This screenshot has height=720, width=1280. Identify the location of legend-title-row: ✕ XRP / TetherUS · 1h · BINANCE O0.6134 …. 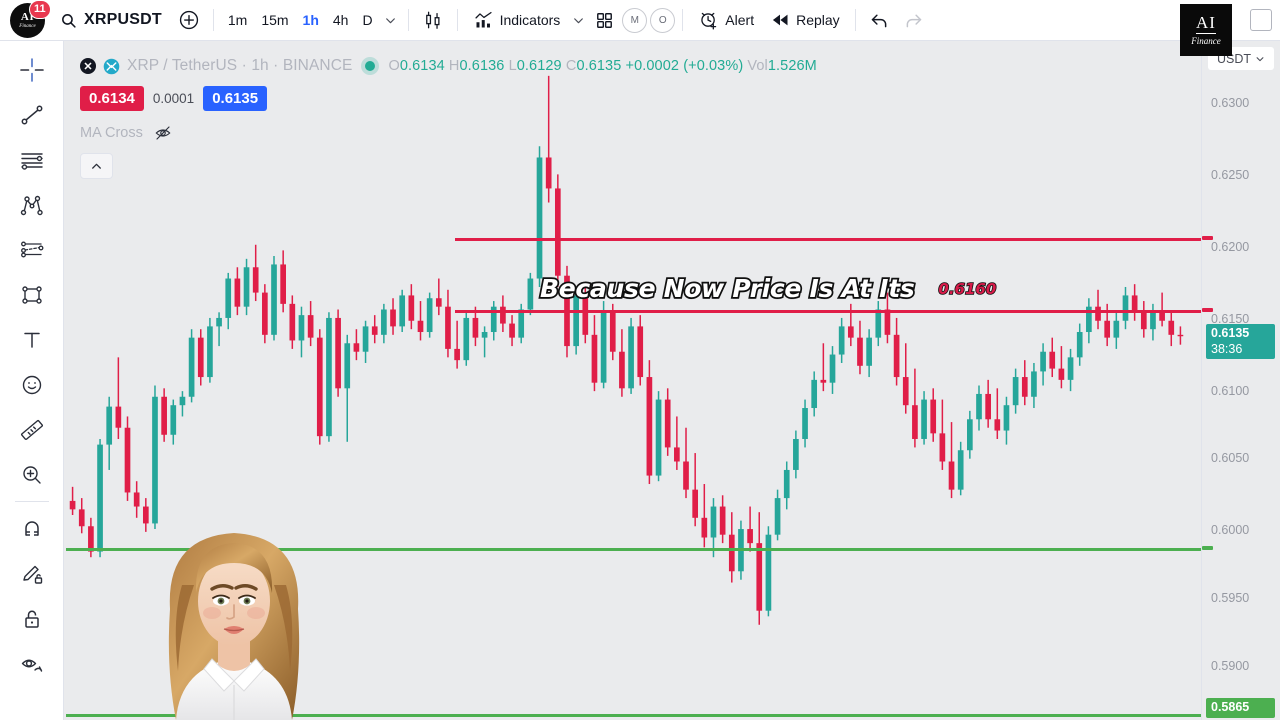
(448, 66).